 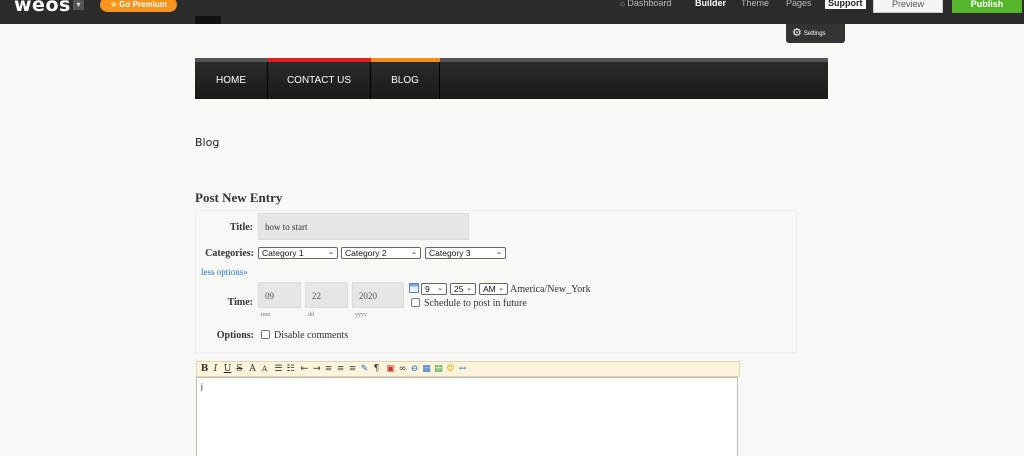 I want to click on page-heading: Blog, so click(x=207, y=142).